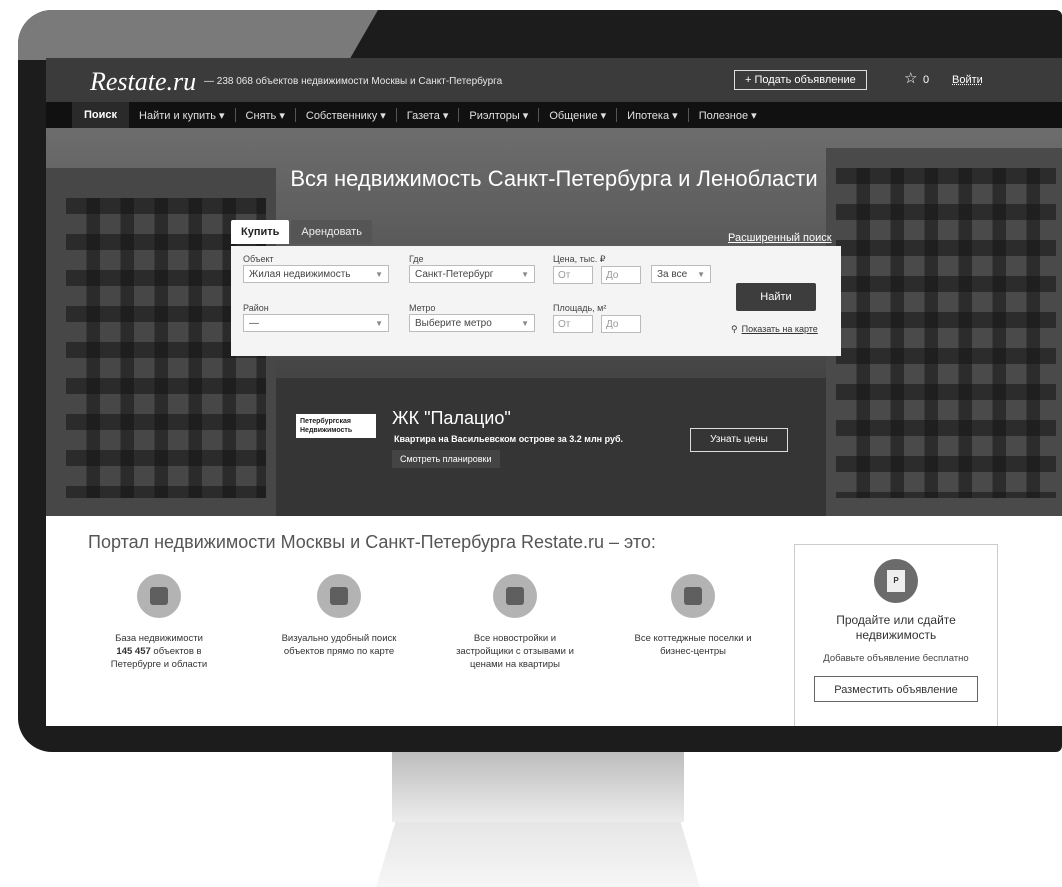 This screenshot has height=887, width=1062. Describe the element at coordinates (256, 308) in the screenshot. I see `district-label: Район` at that location.